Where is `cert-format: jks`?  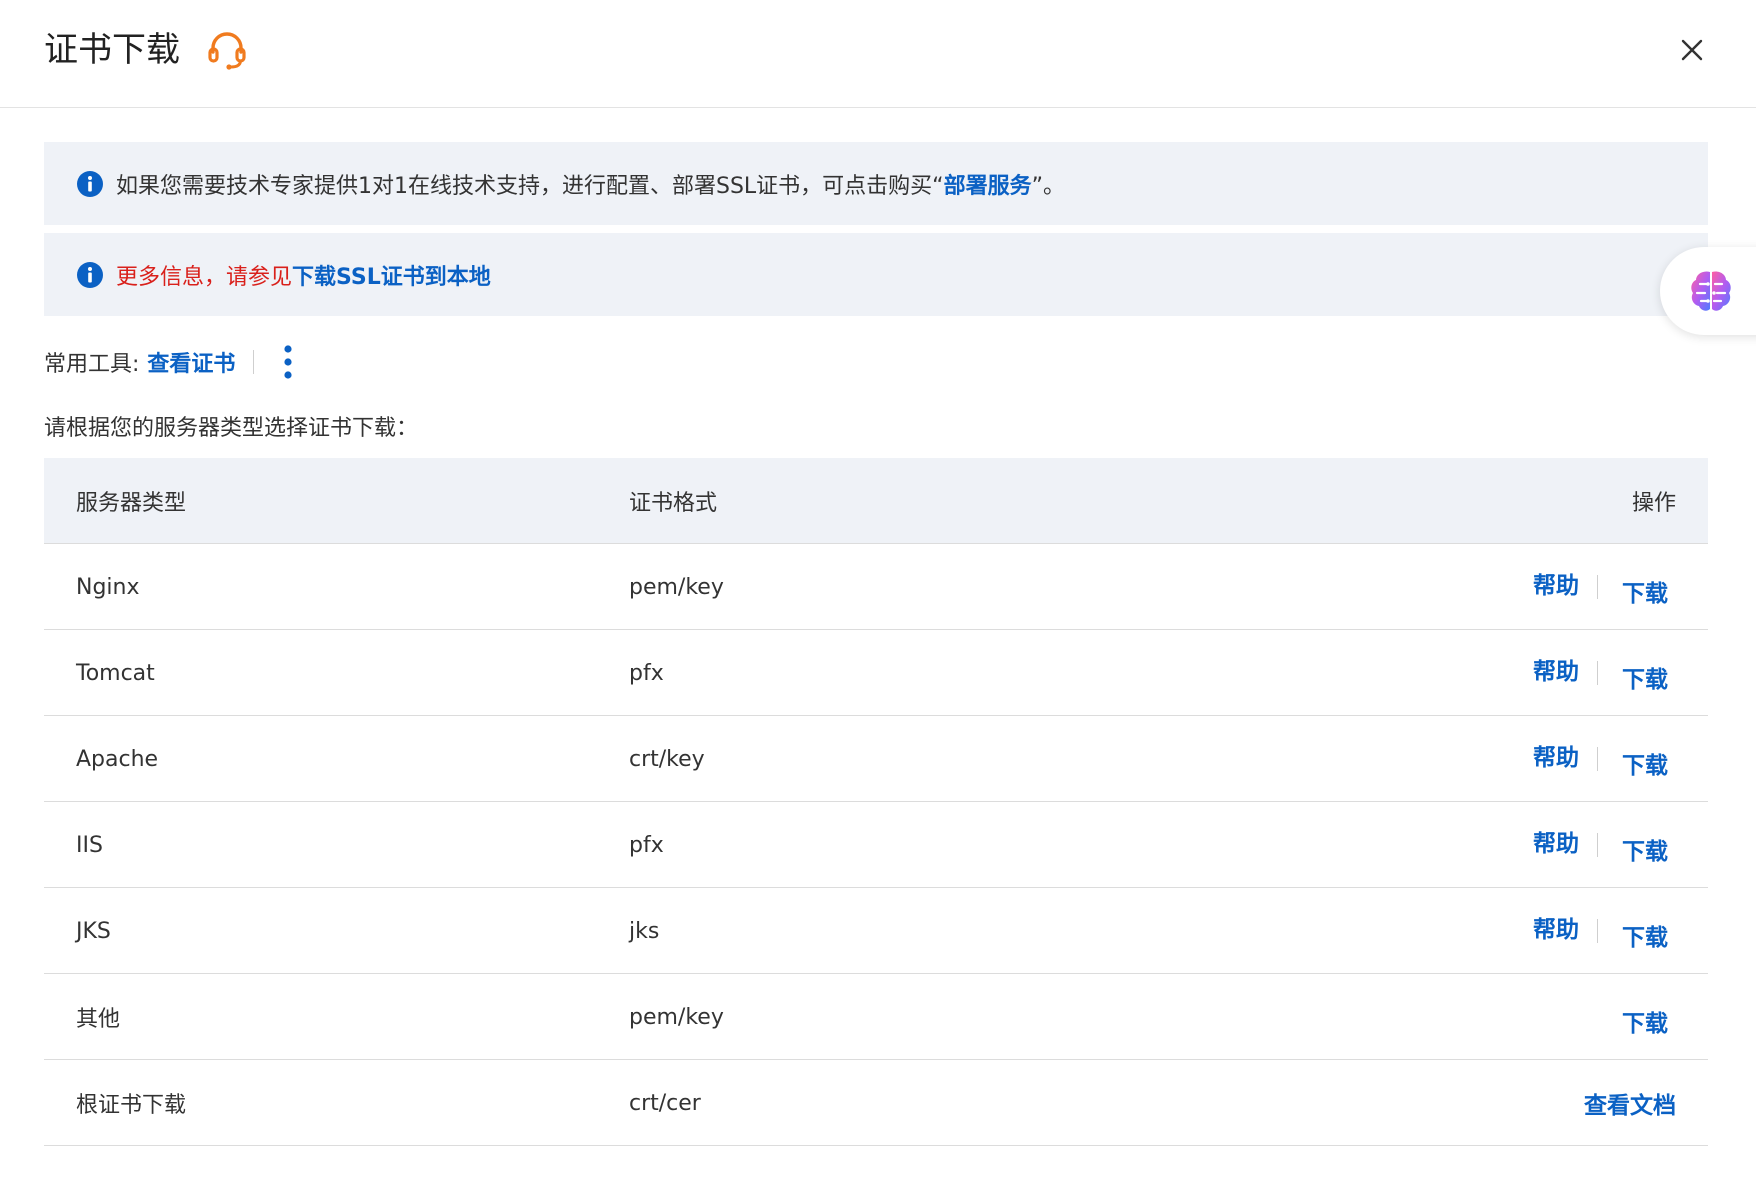 cert-format: jks is located at coordinates (644, 931).